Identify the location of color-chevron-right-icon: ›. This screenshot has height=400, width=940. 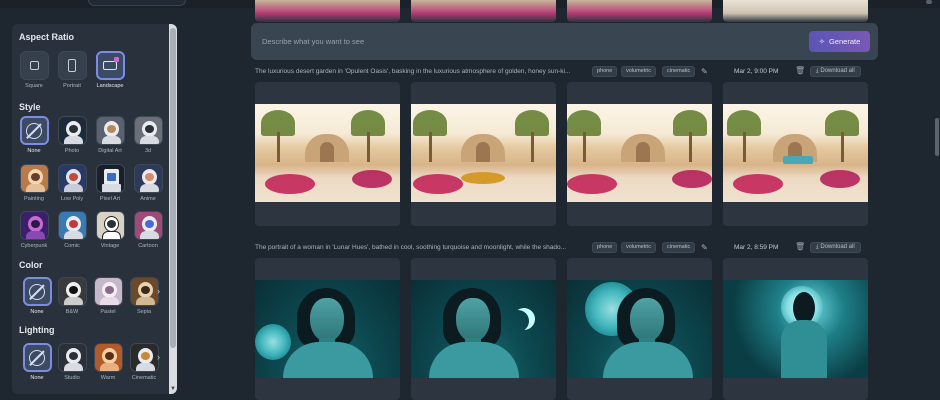
(158, 291).